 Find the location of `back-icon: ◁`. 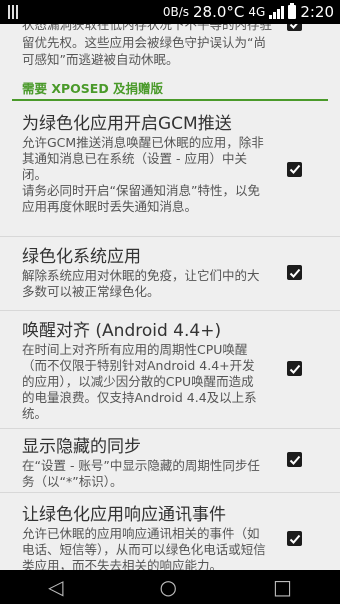

back-icon: ◁ is located at coordinates (55, 587).